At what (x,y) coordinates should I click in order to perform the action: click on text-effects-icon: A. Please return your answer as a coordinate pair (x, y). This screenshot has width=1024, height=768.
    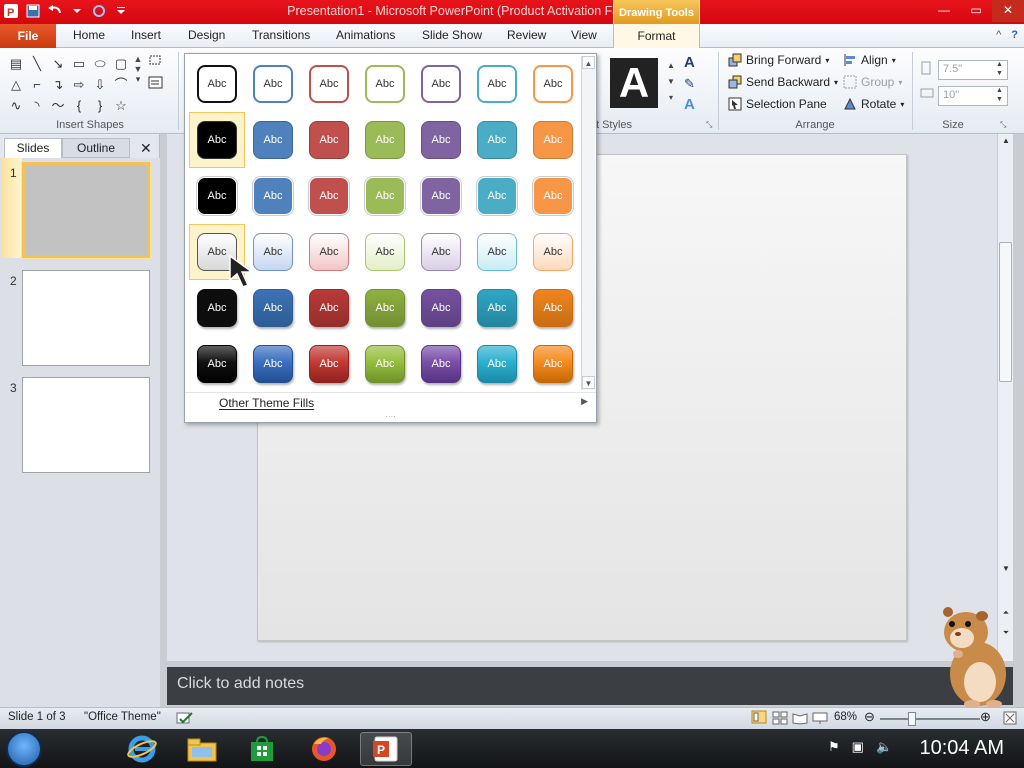
    Looking at the image, I should click on (689, 104).